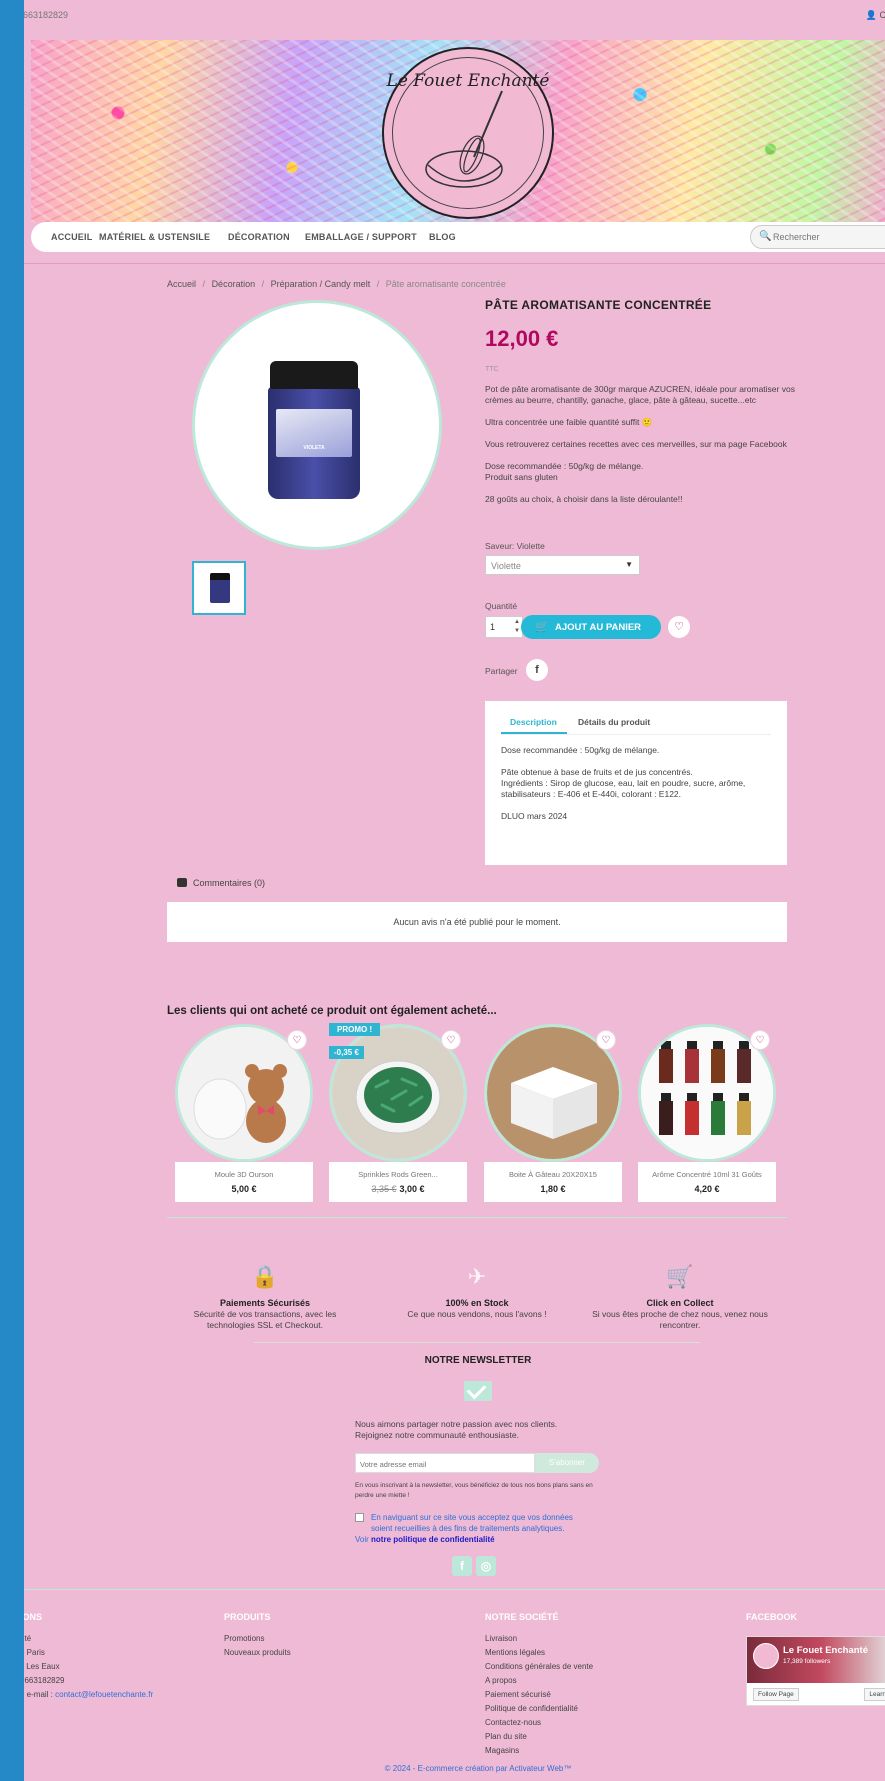 Image resolution: width=885 pixels, height=1781 pixels. I want to click on jar-label: VIOLETA, so click(314, 433).